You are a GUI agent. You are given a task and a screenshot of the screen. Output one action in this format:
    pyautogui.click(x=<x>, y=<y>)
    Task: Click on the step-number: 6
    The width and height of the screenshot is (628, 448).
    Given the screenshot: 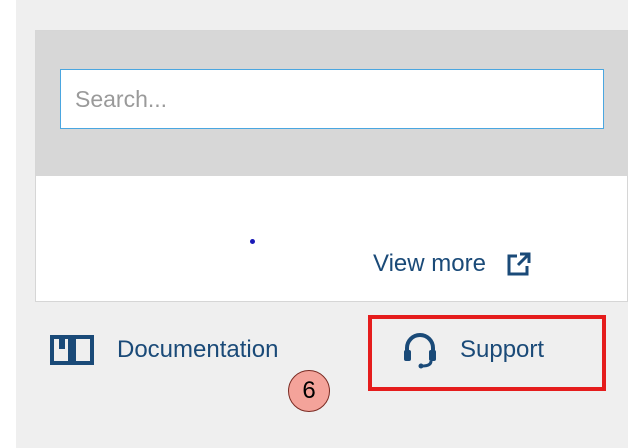 What is the action you would take?
    pyautogui.click(x=309, y=390)
    